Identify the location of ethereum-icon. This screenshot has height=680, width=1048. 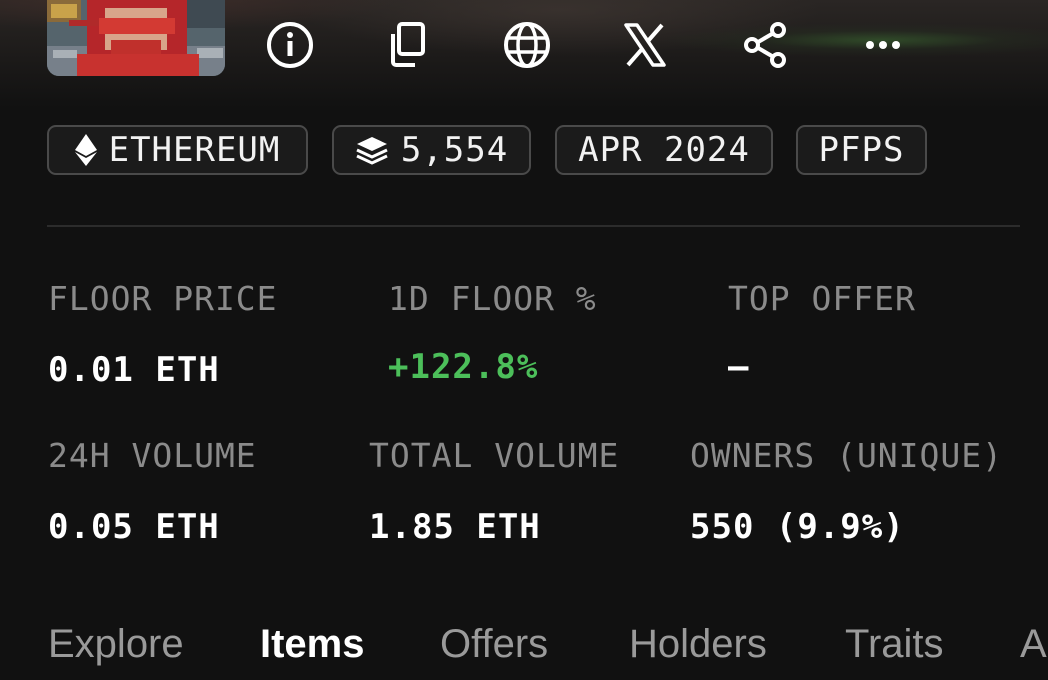
(85, 150).